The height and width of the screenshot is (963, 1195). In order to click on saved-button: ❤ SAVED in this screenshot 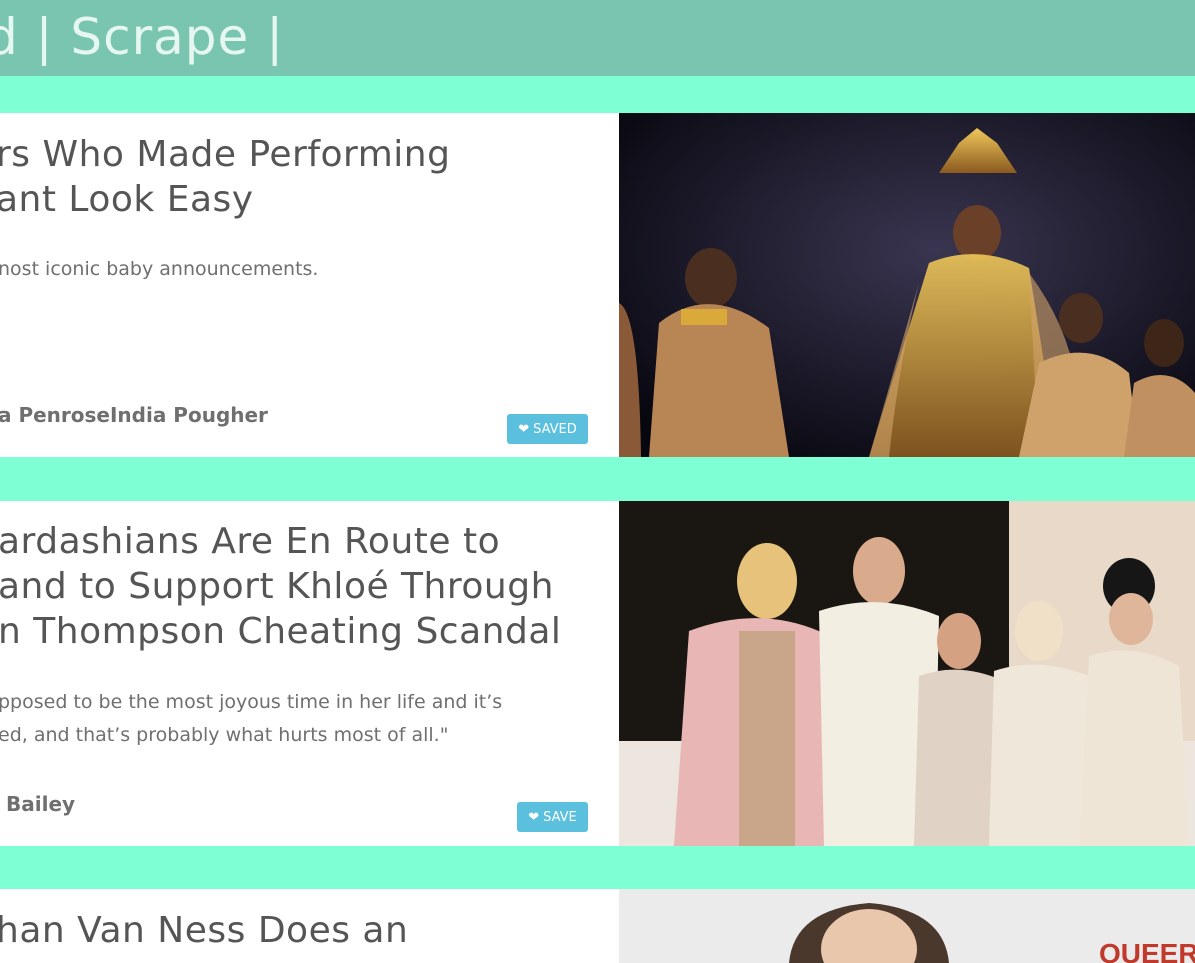, I will do `click(547, 429)`.